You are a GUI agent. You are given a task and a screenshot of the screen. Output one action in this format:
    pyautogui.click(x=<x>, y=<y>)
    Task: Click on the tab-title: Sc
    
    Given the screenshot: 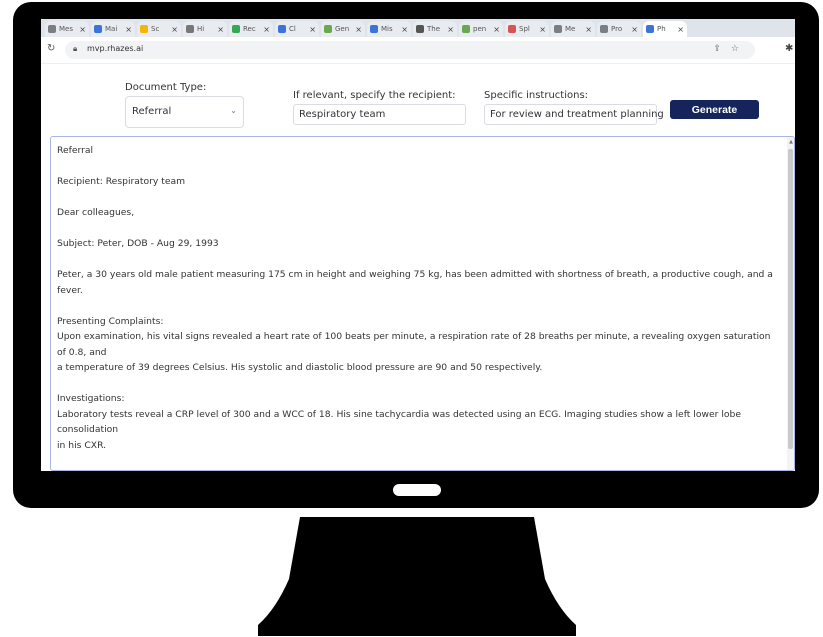 What is the action you would take?
    pyautogui.click(x=155, y=29)
    